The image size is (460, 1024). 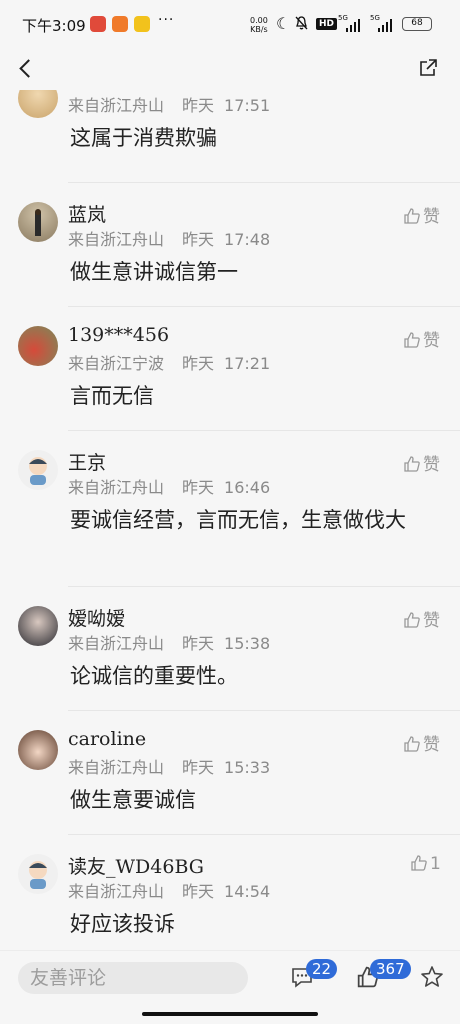 I want to click on comment-item: 来自浙江舟山 昨天 17:51 这属于消费欺骗, so click(x=230, y=135).